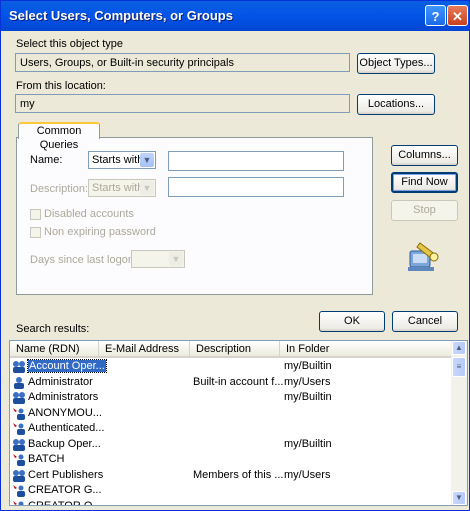  Describe the element at coordinates (83, 260) in the screenshot. I see `days-since-logon-label: Days since last logon:` at that location.